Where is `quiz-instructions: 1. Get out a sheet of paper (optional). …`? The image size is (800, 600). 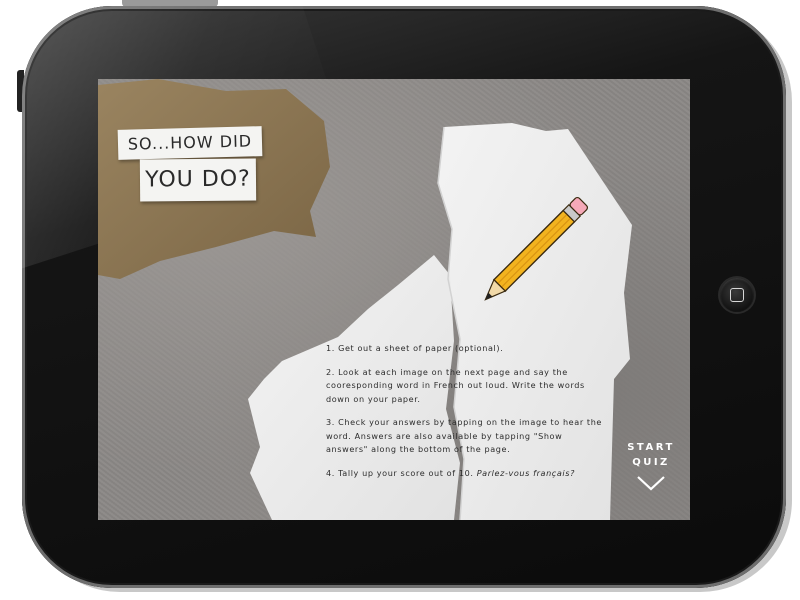 quiz-instructions: 1. Get out a sheet of paper (optional). … is located at coordinates (464, 416).